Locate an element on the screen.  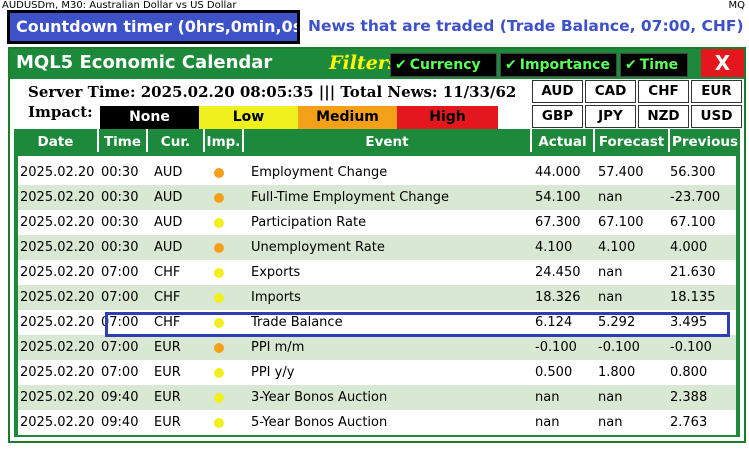
filter-importance-button: ✔ Importance is located at coordinates (558, 65).